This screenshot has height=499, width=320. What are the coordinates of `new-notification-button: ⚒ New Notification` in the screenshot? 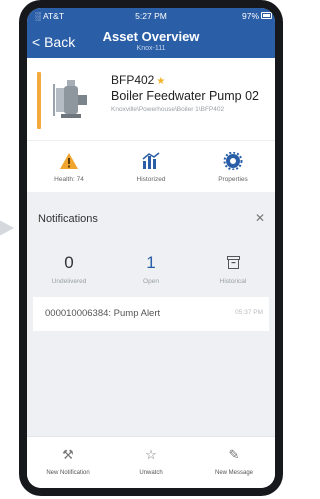 It's located at (68, 462).